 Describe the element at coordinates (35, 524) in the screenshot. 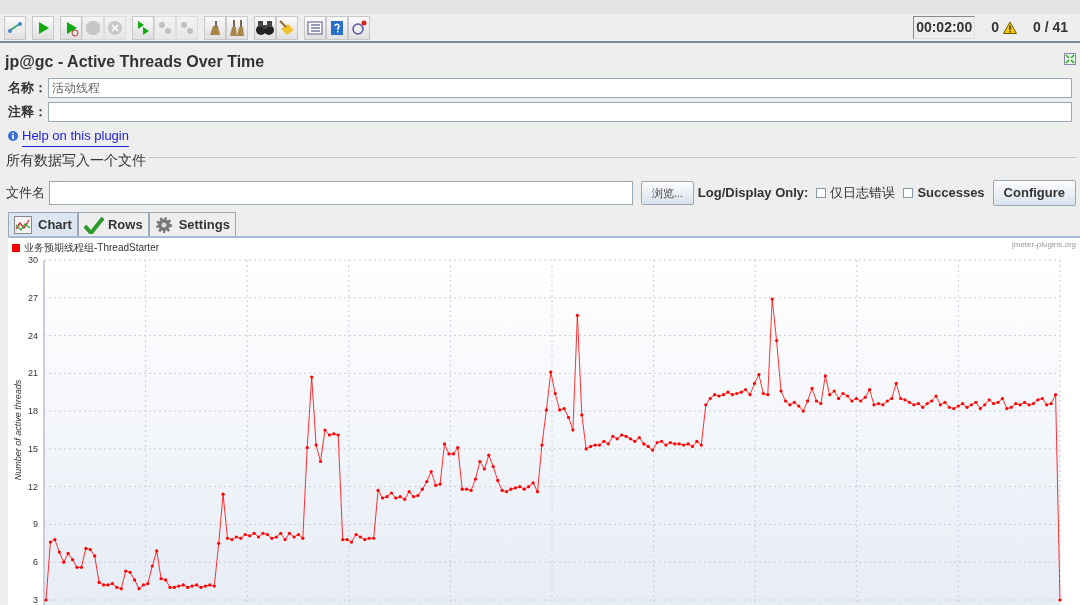

I see `tick-label: 9` at that location.